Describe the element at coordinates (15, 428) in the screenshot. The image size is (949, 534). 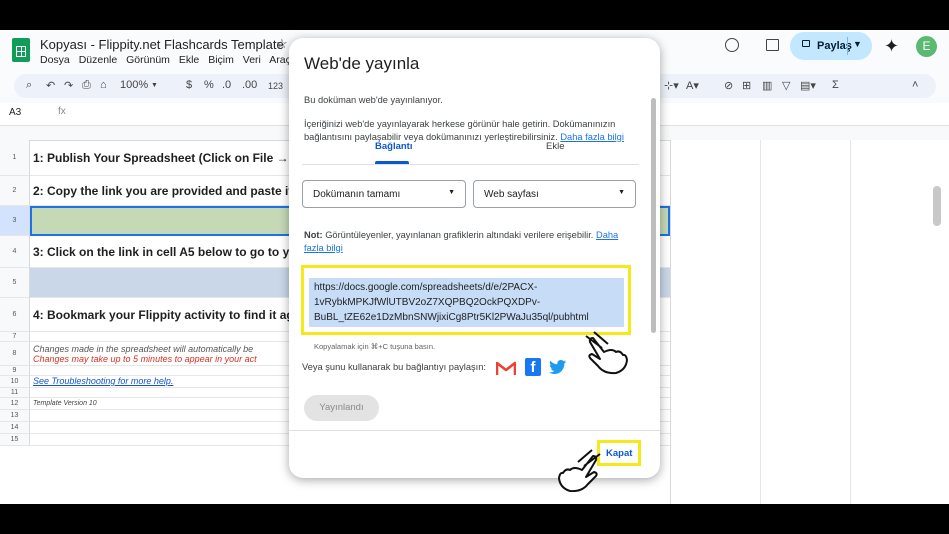
I see `row-header: 14` at that location.